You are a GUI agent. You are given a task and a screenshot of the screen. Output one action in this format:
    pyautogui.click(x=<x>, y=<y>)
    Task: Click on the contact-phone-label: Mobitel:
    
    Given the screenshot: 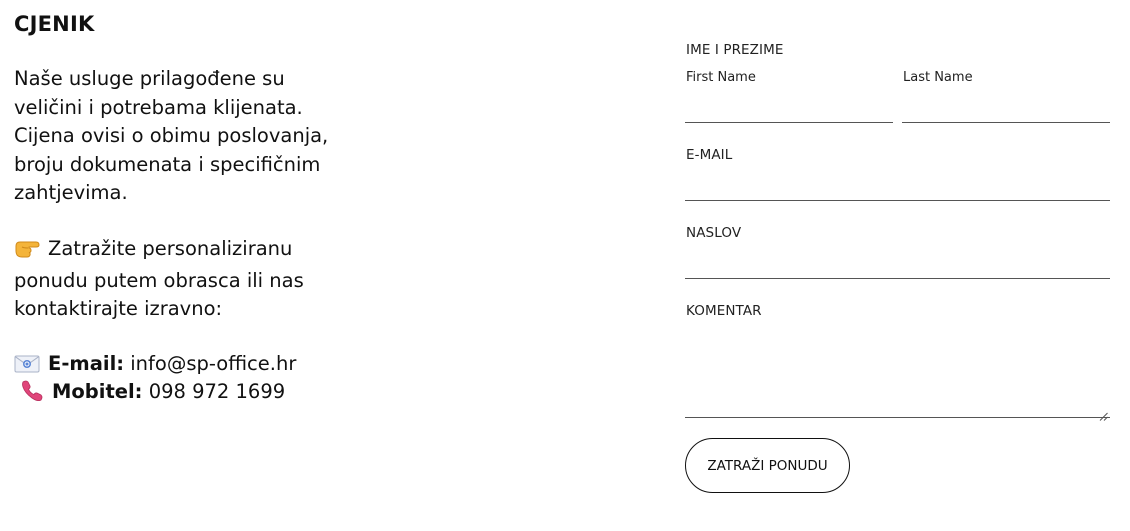 What is the action you would take?
    pyautogui.click(x=97, y=391)
    